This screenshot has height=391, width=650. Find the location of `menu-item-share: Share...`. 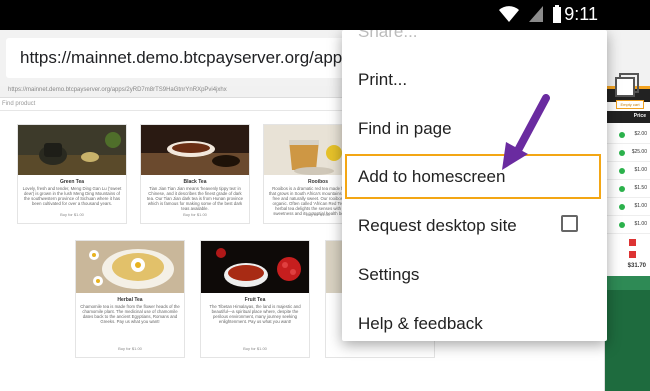

menu-item-share: Share... is located at coordinates (388, 36).